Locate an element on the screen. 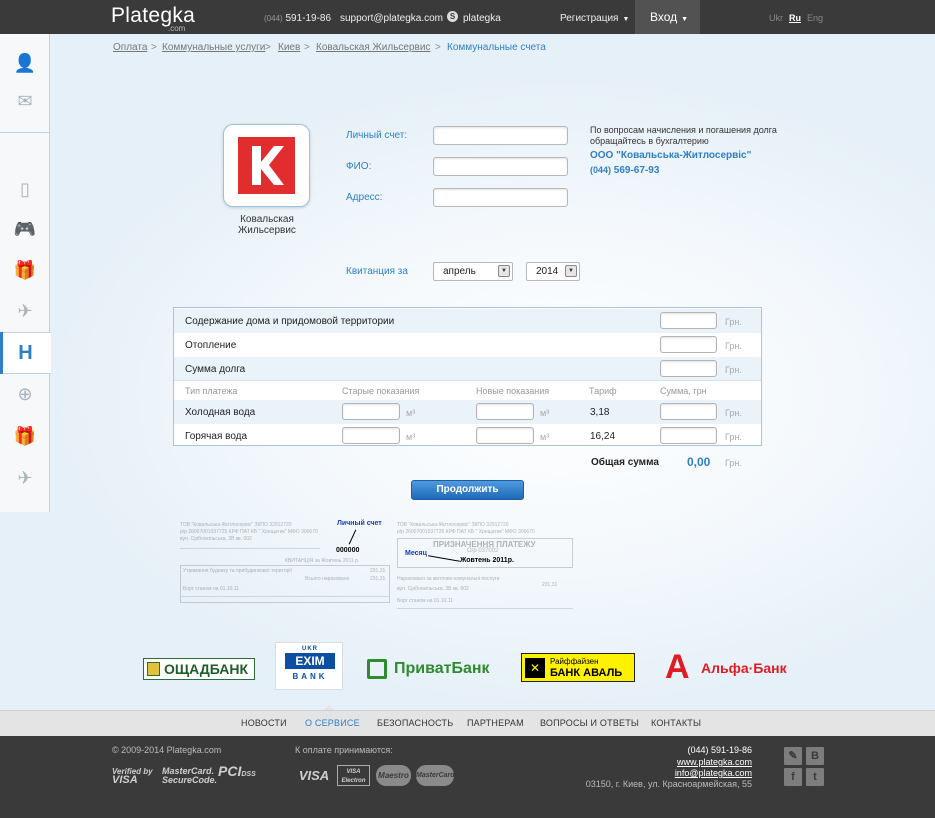  company-logo is located at coordinates (266, 165).